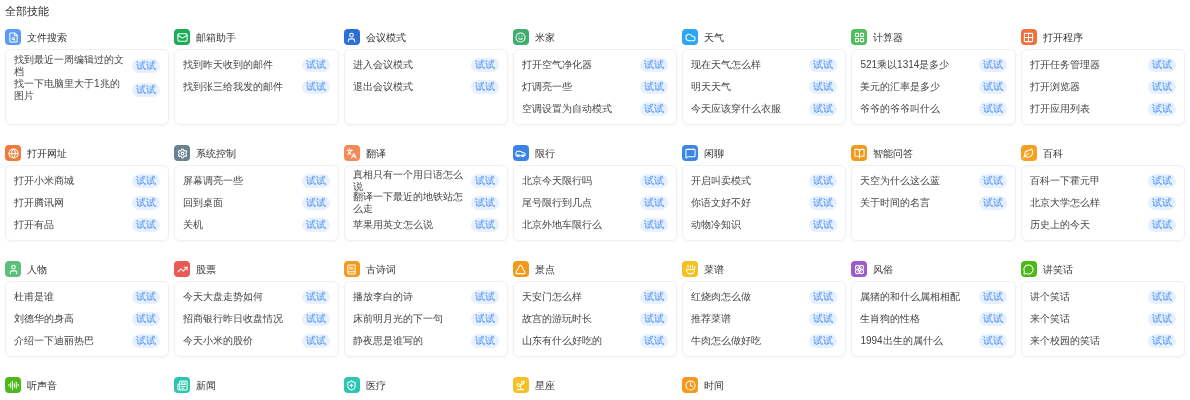 The image size is (1190, 400). Describe the element at coordinates (39, 203) in the screenshot. I see `example-query: 打开腾讯网` at that location.